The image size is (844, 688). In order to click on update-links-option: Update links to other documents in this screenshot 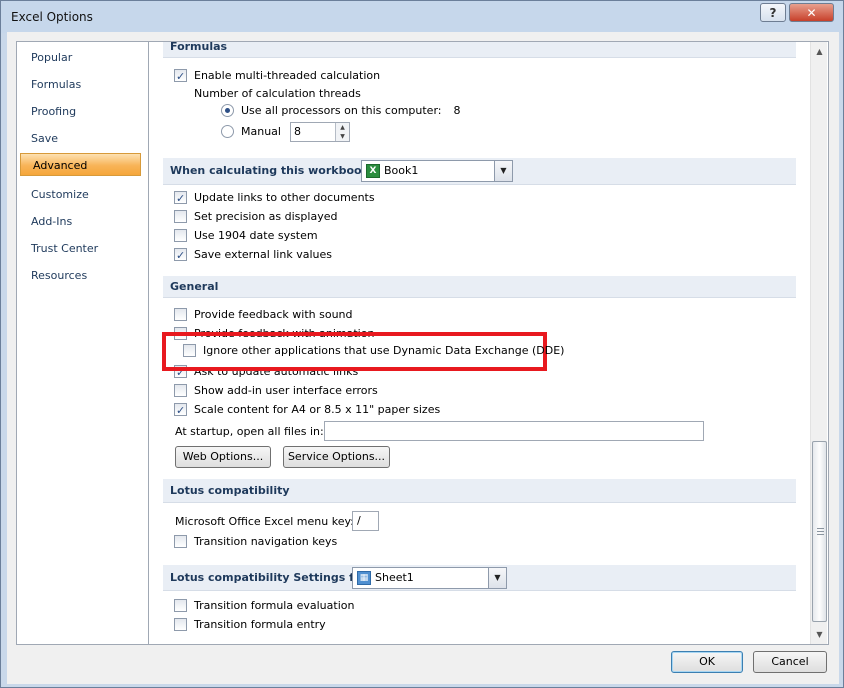, I will do `click(274, 198)`.